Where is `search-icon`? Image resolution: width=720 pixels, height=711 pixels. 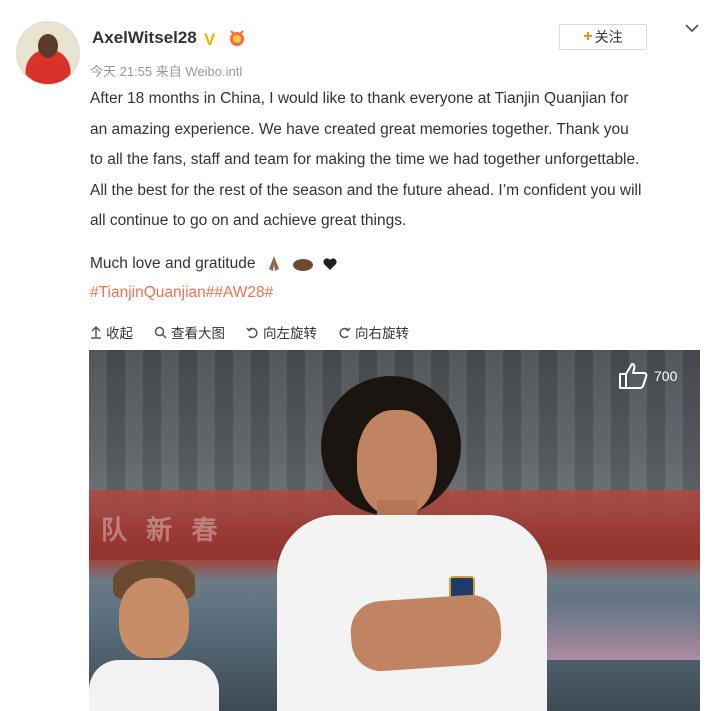
search-icon is located at coordinates (160, 332).